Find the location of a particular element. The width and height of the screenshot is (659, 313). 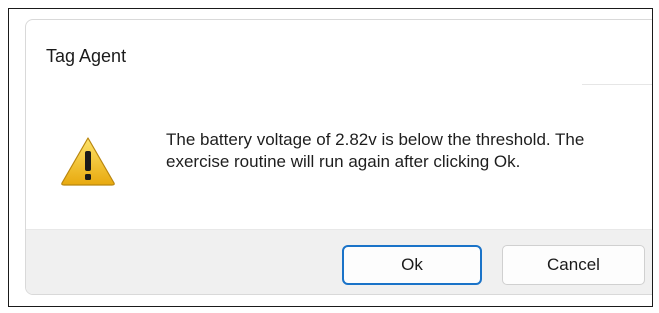

dialog-title: Tag Agent is located at coordinates (86, 56).